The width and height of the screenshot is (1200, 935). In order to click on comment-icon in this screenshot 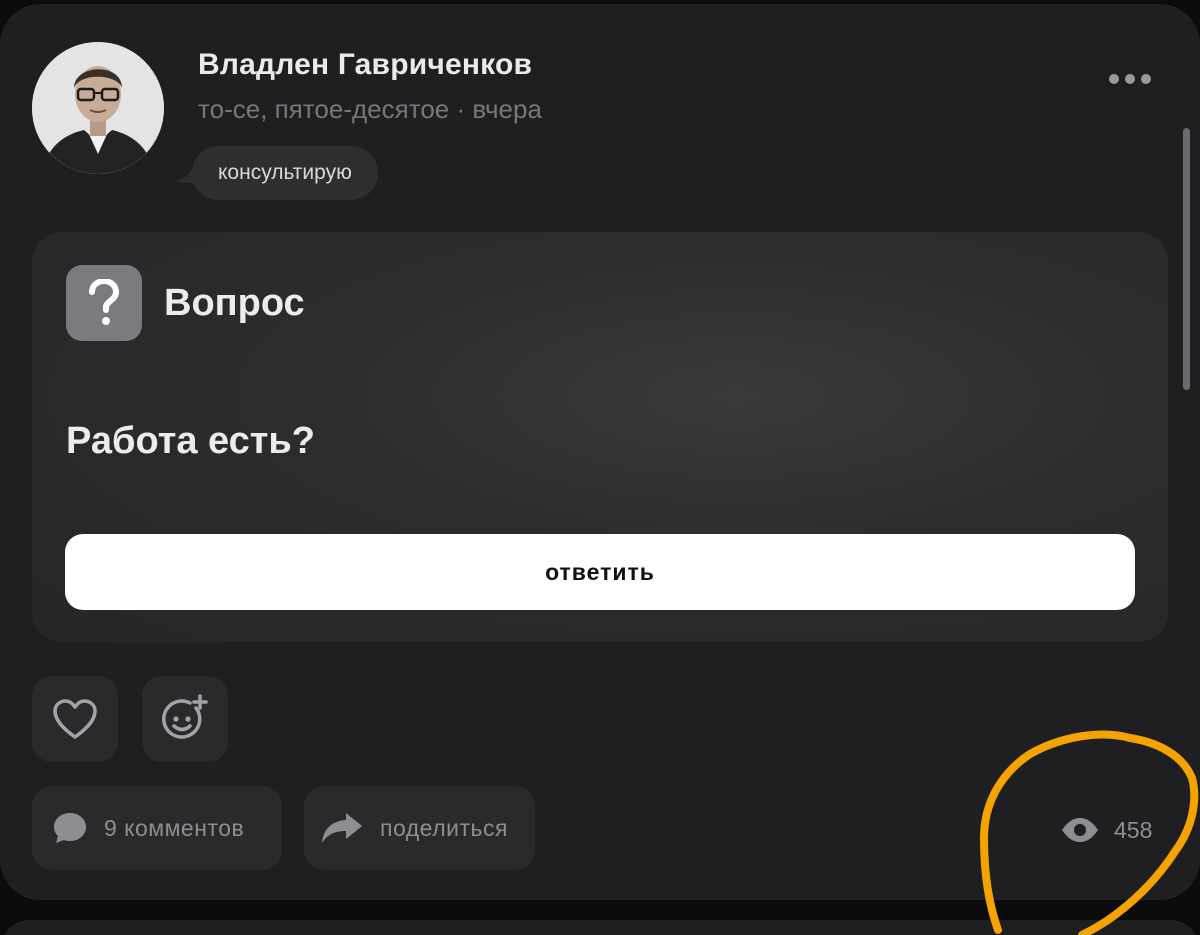, I will do `click(70, 828)`.